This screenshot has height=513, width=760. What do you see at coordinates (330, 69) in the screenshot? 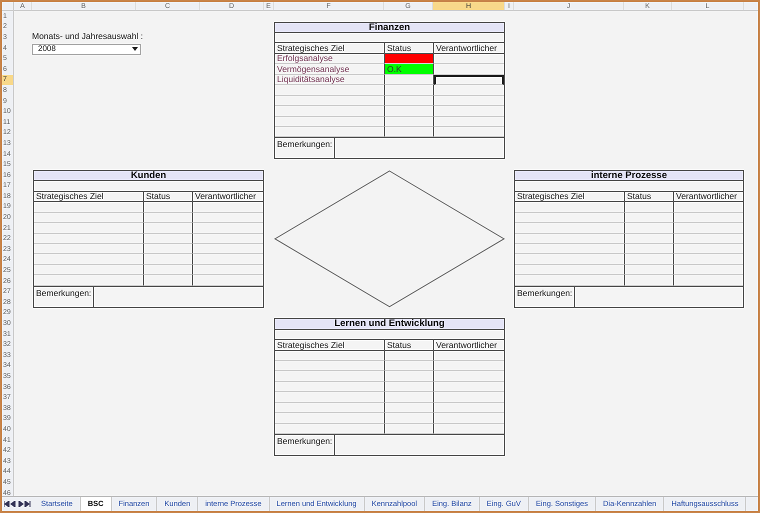
I see `table-cell: Vermögensanalyse` at bounding box center [330, 69].